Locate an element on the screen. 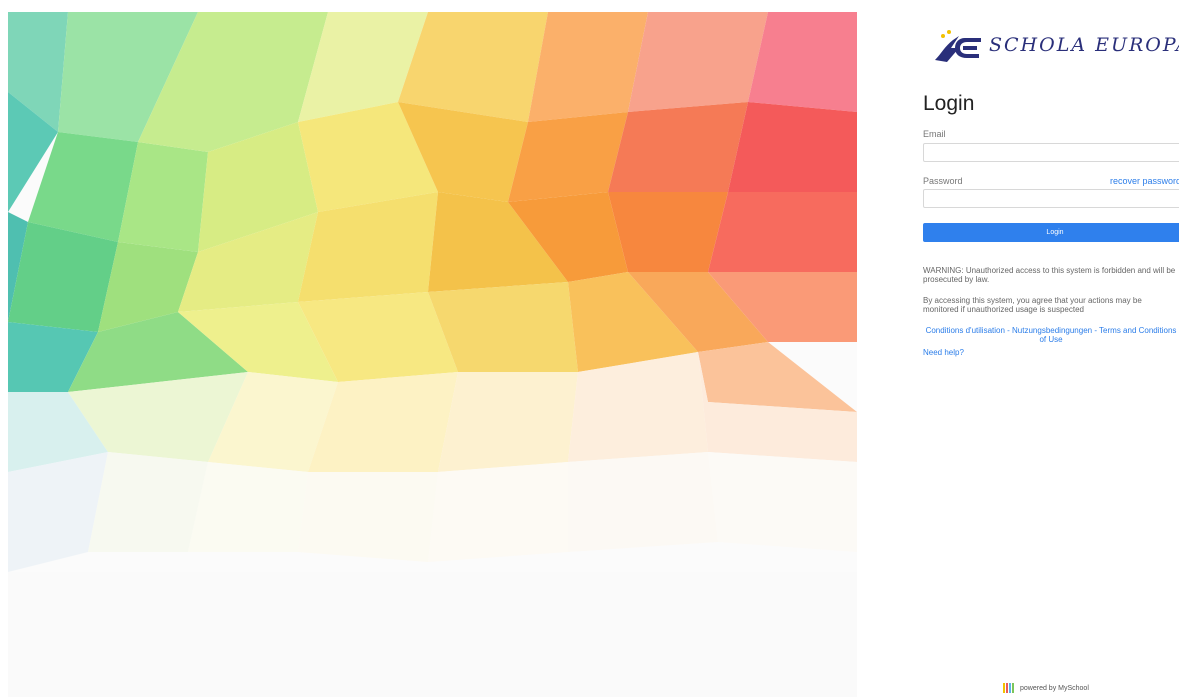 This screenshot has height=697, width=1179. need-help-link: Need help? is located at coordinates (943, 352).